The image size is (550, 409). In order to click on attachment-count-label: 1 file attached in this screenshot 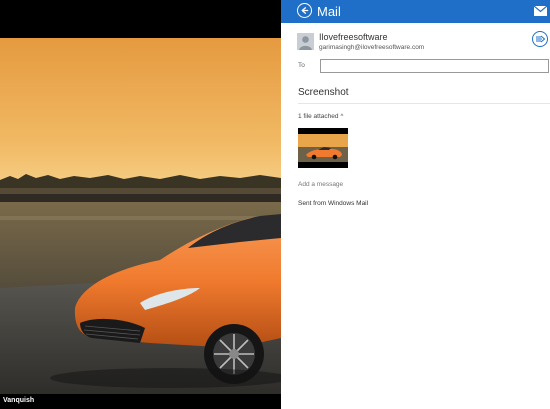, I will do `click(318, 116)`.